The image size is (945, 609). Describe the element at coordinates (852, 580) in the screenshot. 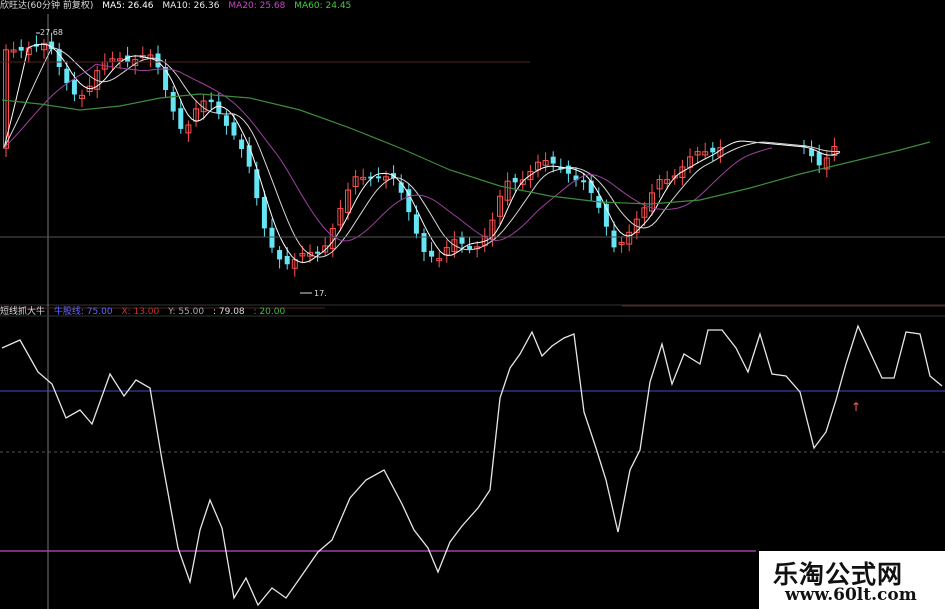

I see `watermark-box: 乐淘公式网 www.60lt.com` at that location.